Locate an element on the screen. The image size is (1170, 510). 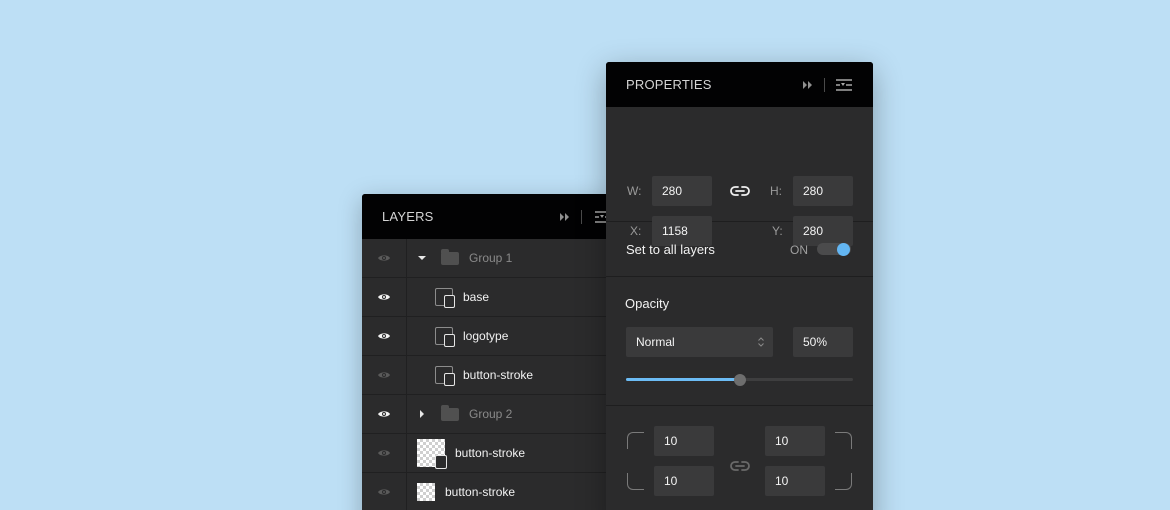
layer-row: base is located at coordinates (487, 297).